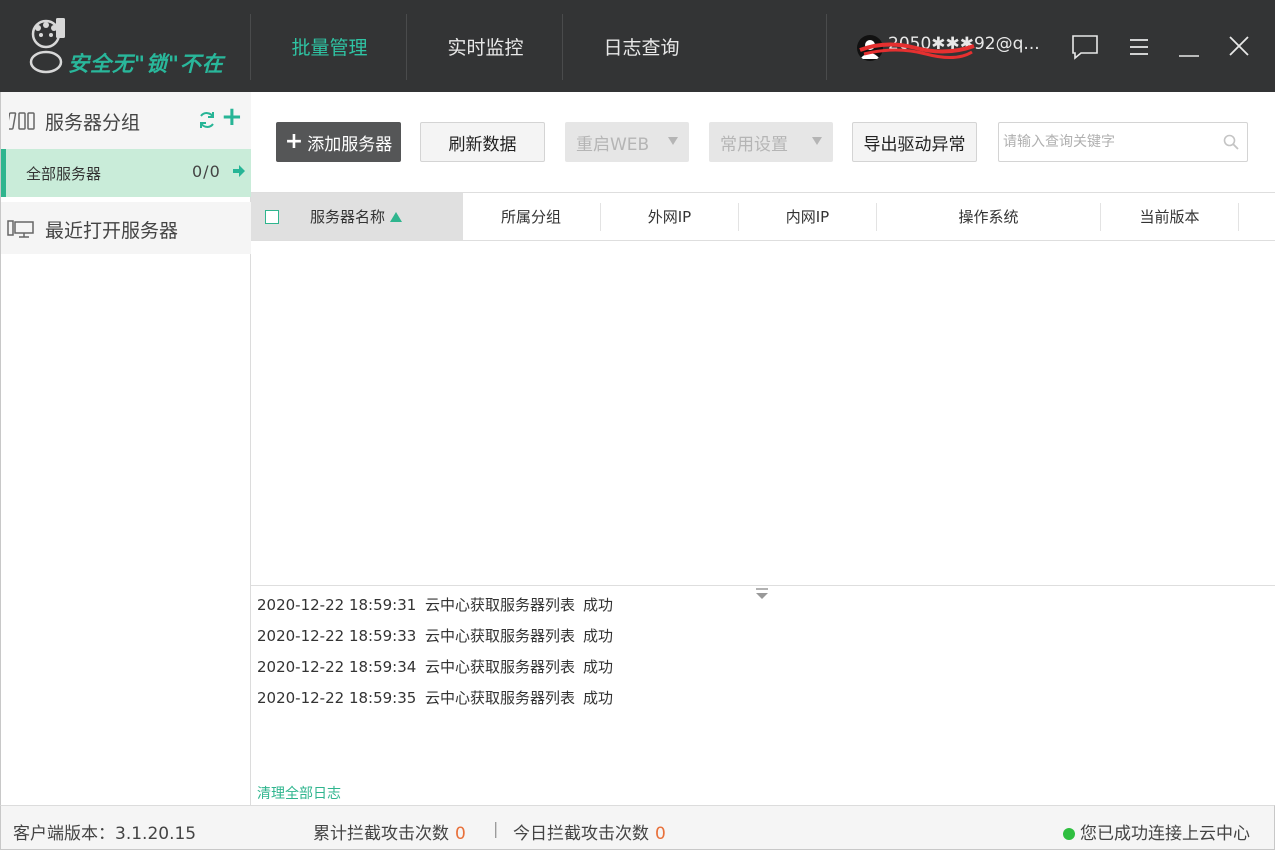  I want to click on server-group-header: 服务器分组 +, so click(126, 120).